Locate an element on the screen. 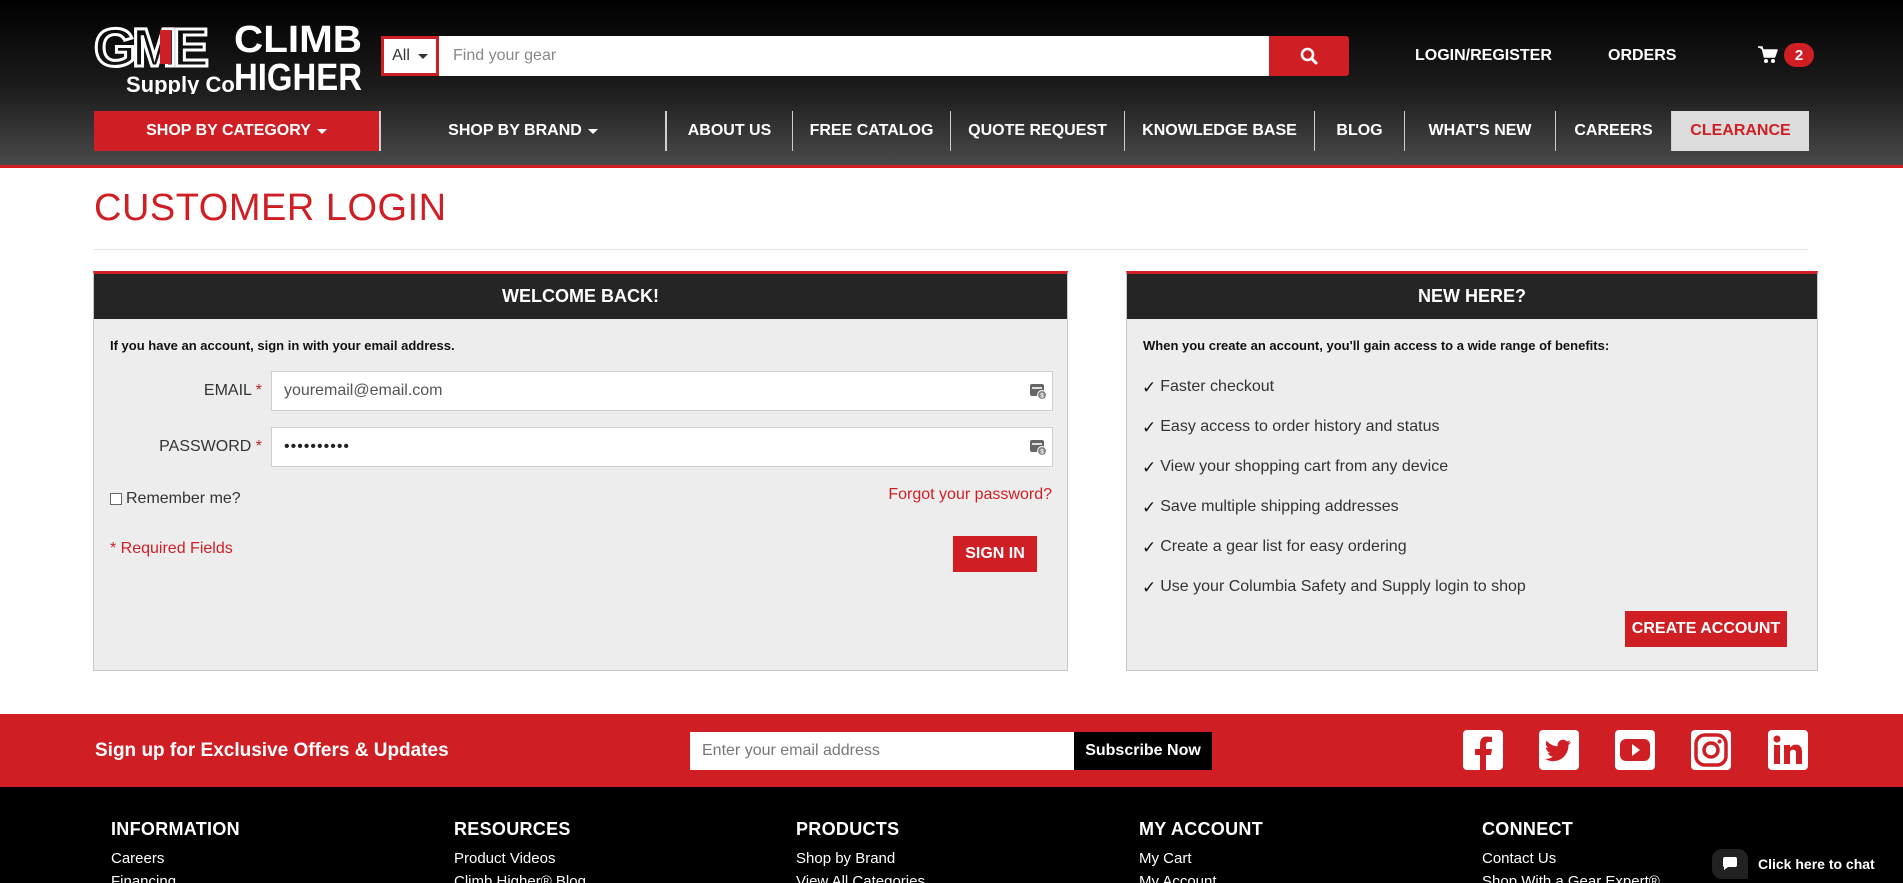 The image size is (1903, 883). orders-link: ORDERS is located at coordinates (1642, 56).